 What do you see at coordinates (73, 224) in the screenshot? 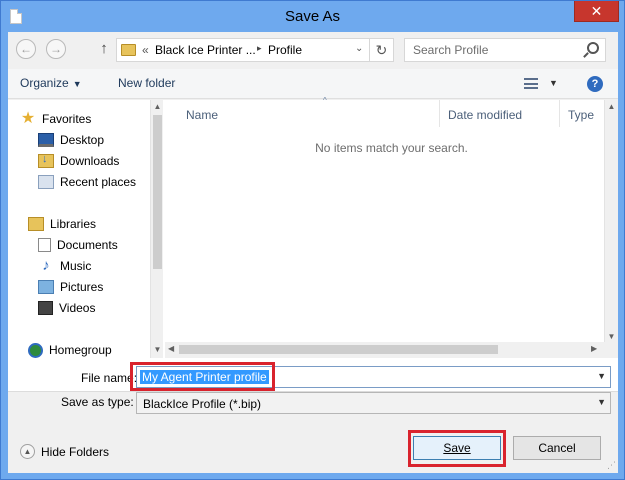
I see `nav-item-label: Libraries` at bounding box center [73, 224].